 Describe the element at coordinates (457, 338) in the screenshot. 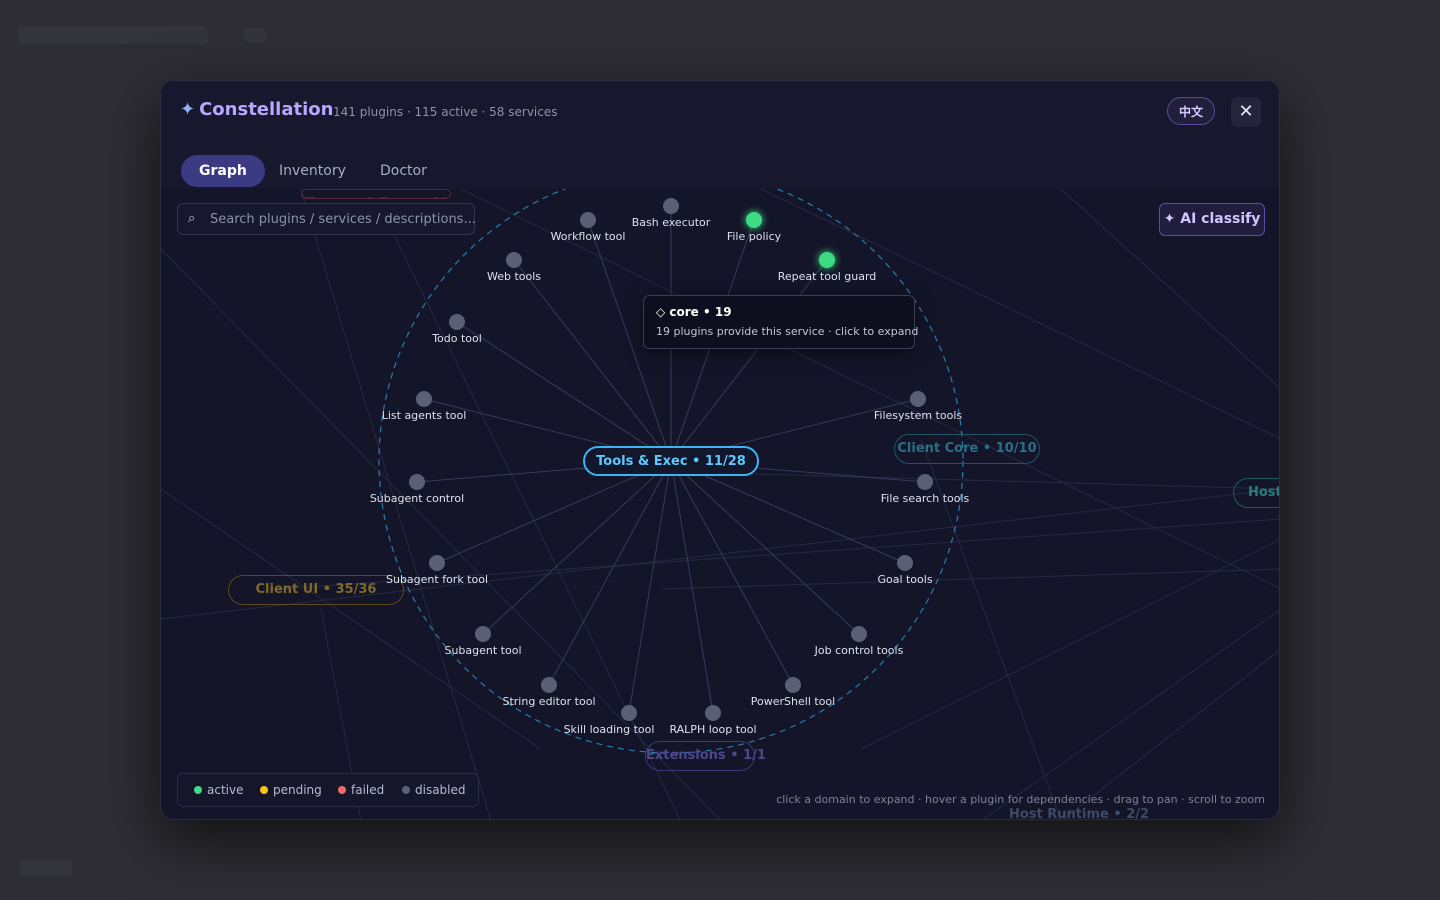

I see `plugin-node-label: Todo tool` at that location.